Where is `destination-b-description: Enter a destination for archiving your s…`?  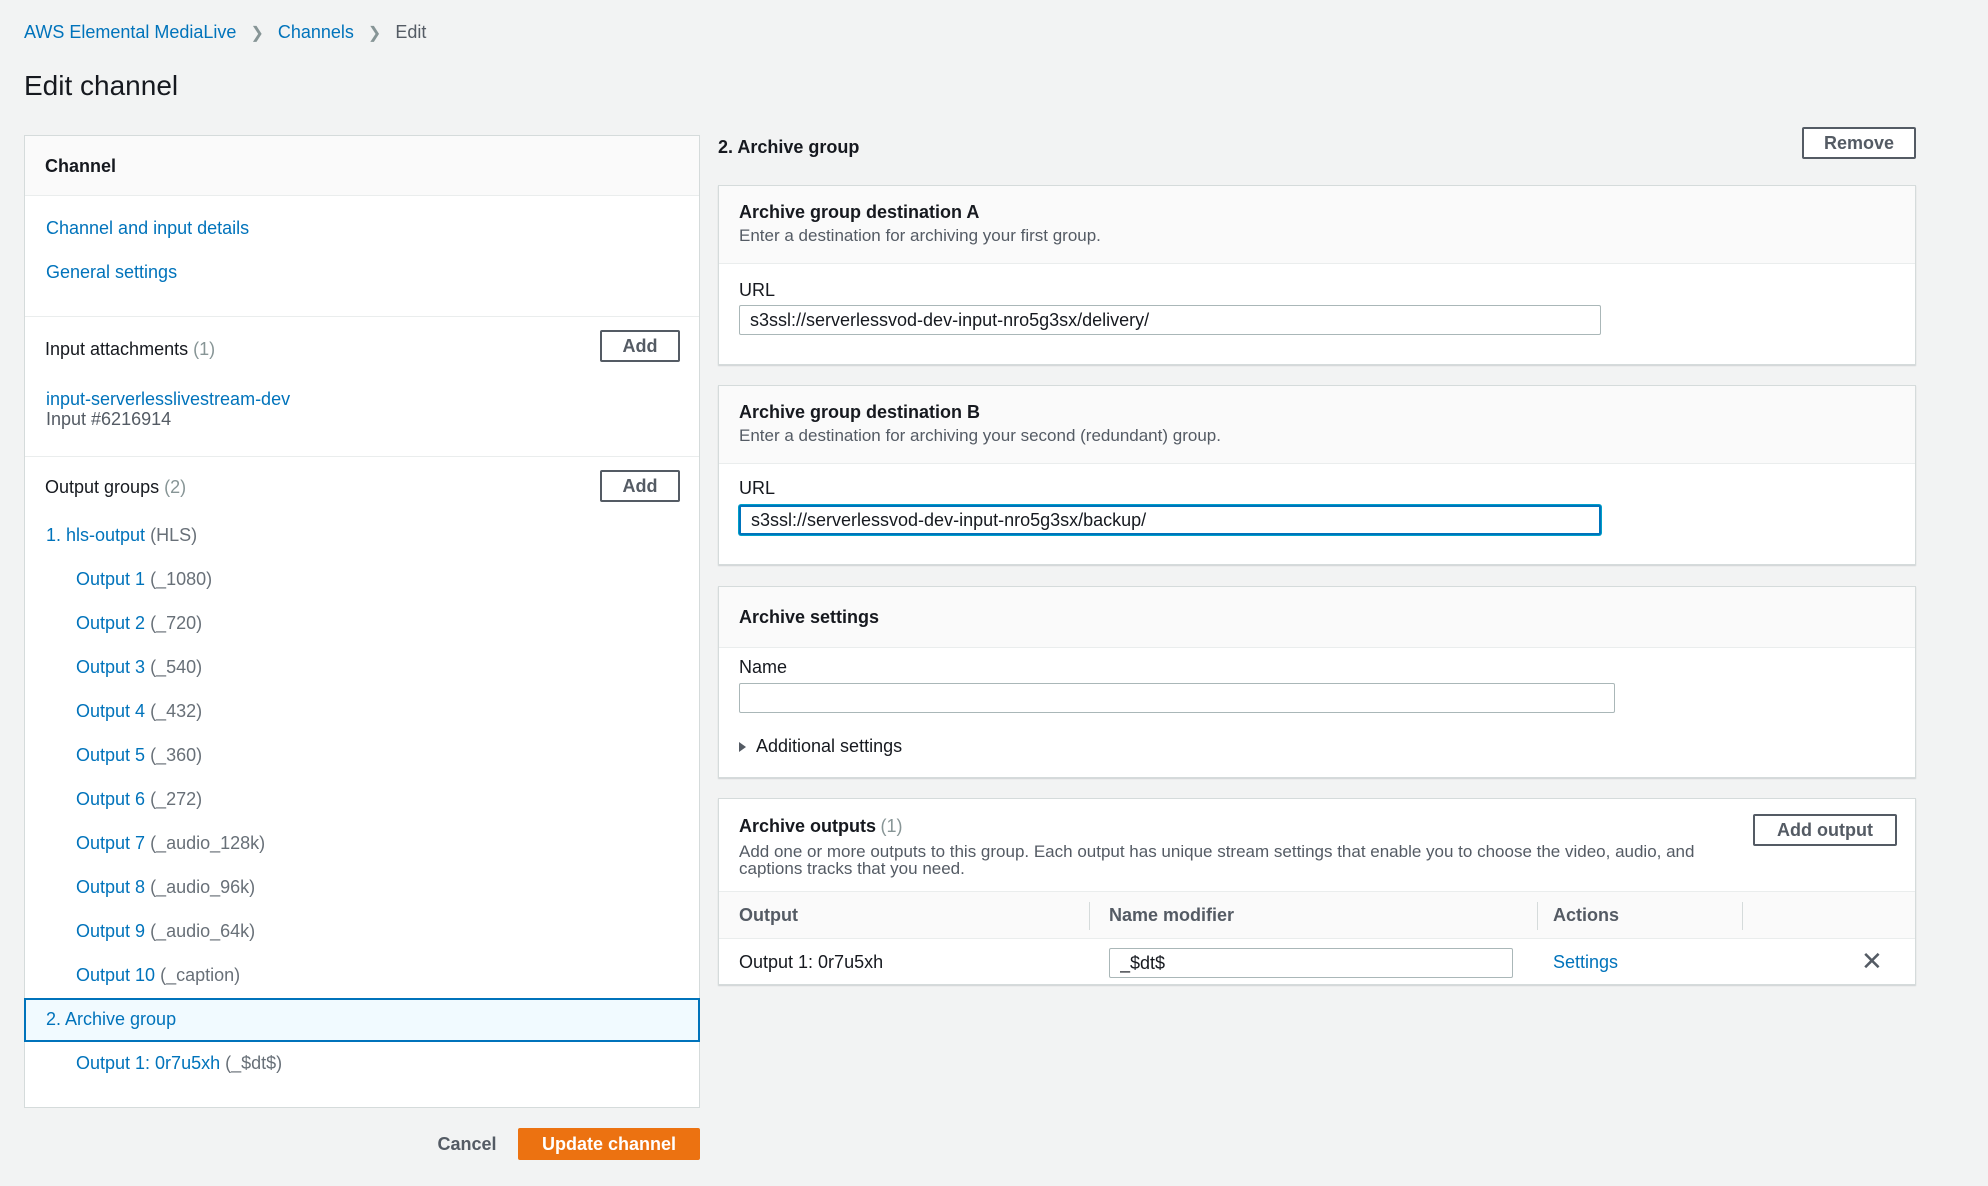 destination-b-description: Enter a destination for archiving your s… is located at coordinates (980, 435).